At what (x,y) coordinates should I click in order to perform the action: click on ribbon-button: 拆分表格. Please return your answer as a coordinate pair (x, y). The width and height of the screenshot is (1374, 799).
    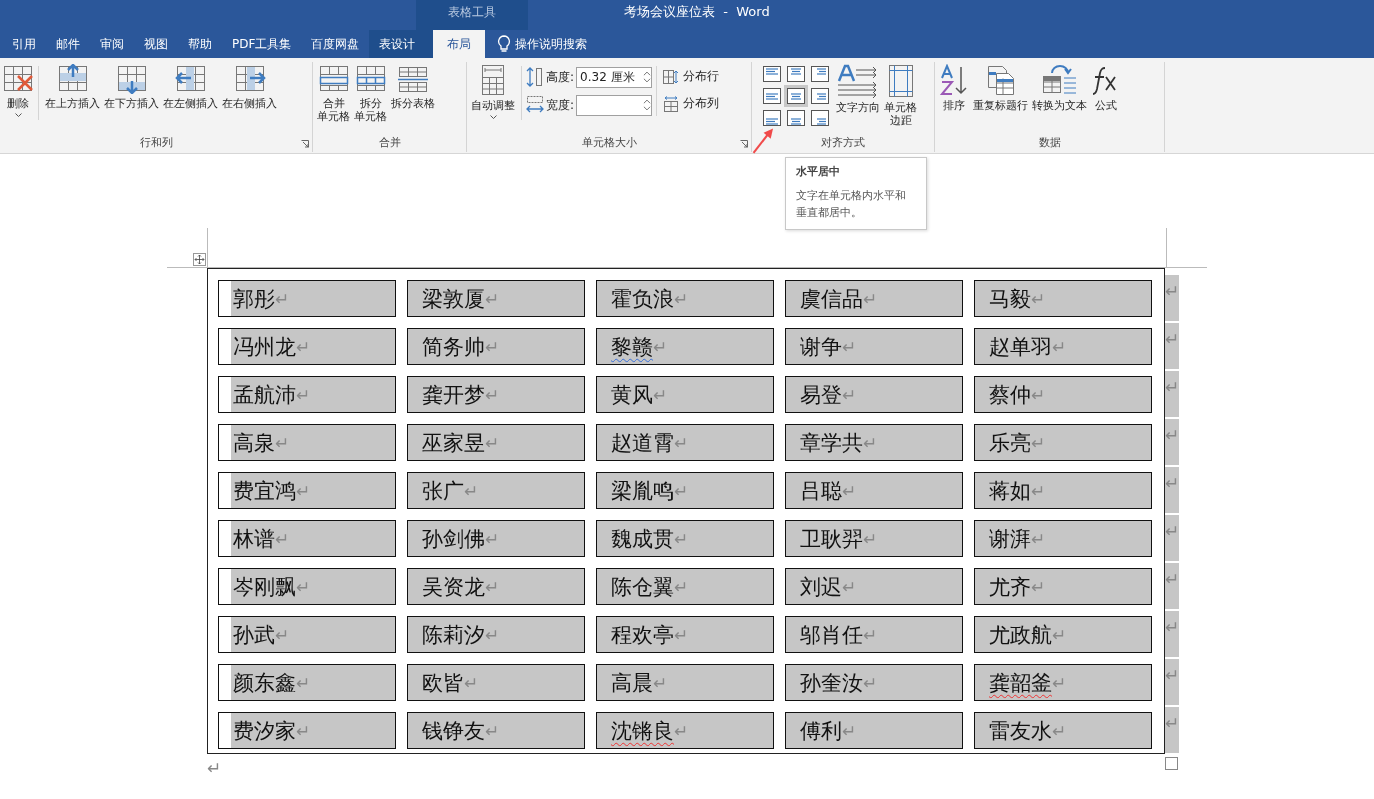
    Looking at the image, I should click on (413, 87).